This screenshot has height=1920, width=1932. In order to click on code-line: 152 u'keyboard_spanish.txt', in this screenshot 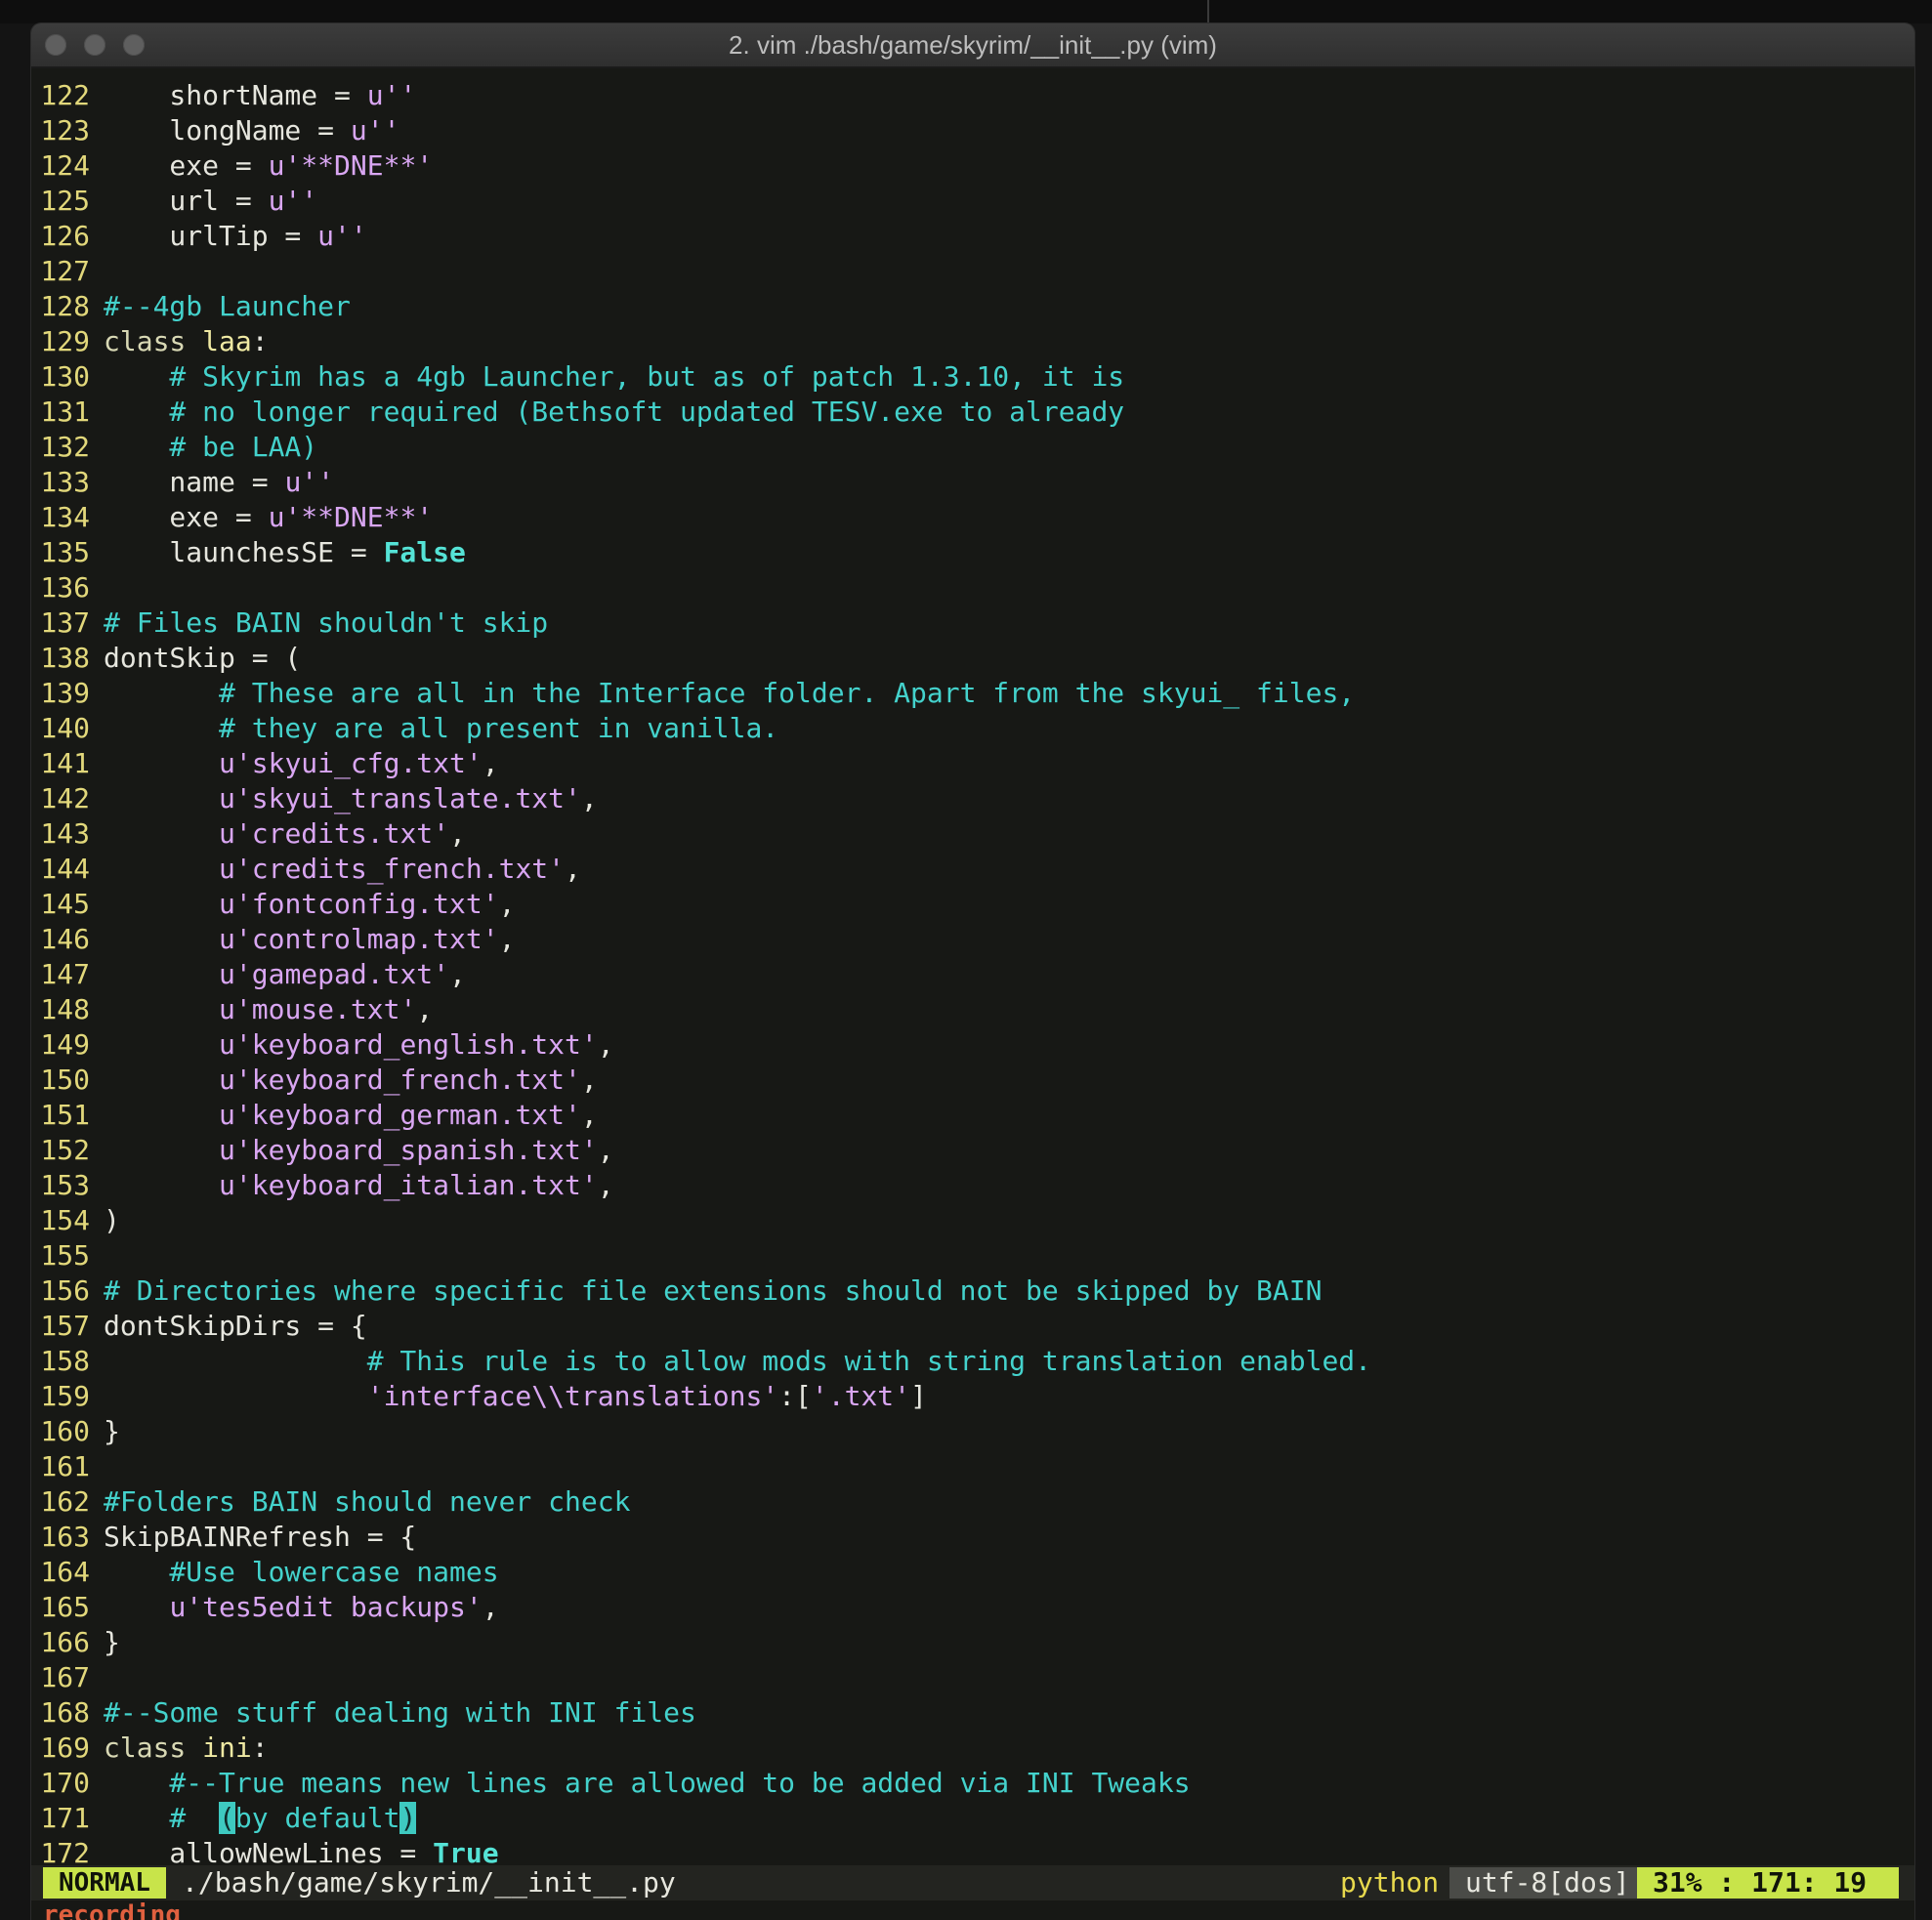, I will do `click(972, 1150)`.